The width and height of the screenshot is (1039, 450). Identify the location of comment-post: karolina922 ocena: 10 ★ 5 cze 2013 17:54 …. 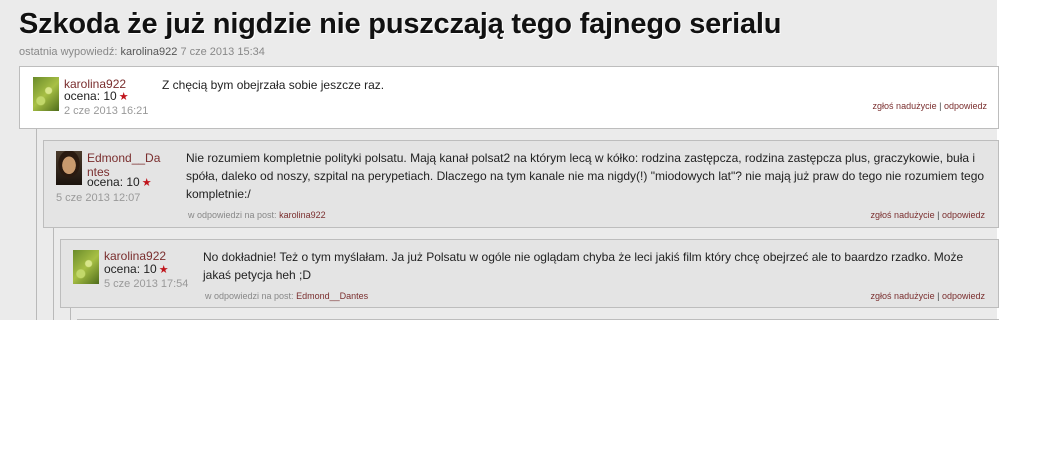
(529, 273).